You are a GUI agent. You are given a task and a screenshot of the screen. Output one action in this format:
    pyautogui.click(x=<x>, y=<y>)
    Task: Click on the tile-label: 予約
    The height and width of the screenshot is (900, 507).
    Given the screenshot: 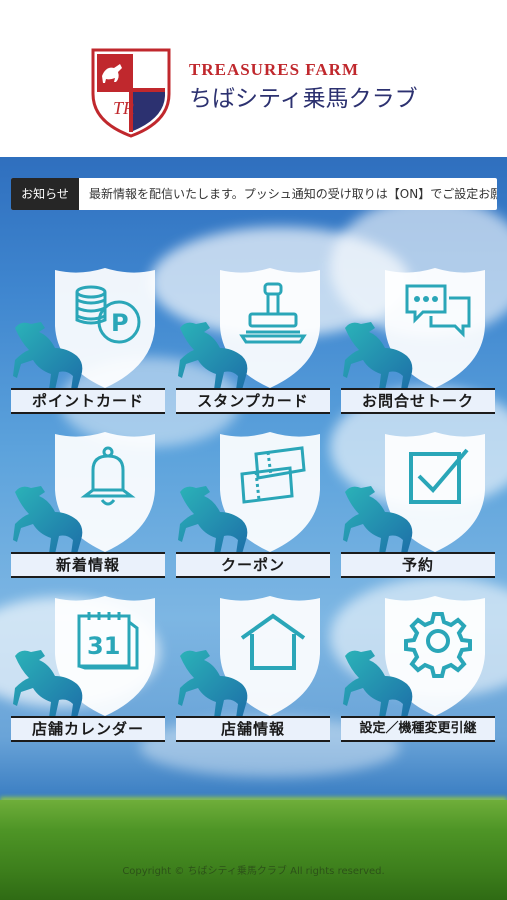 What is the action you would take?
    pyautogui.click(x=418, y=565)
    